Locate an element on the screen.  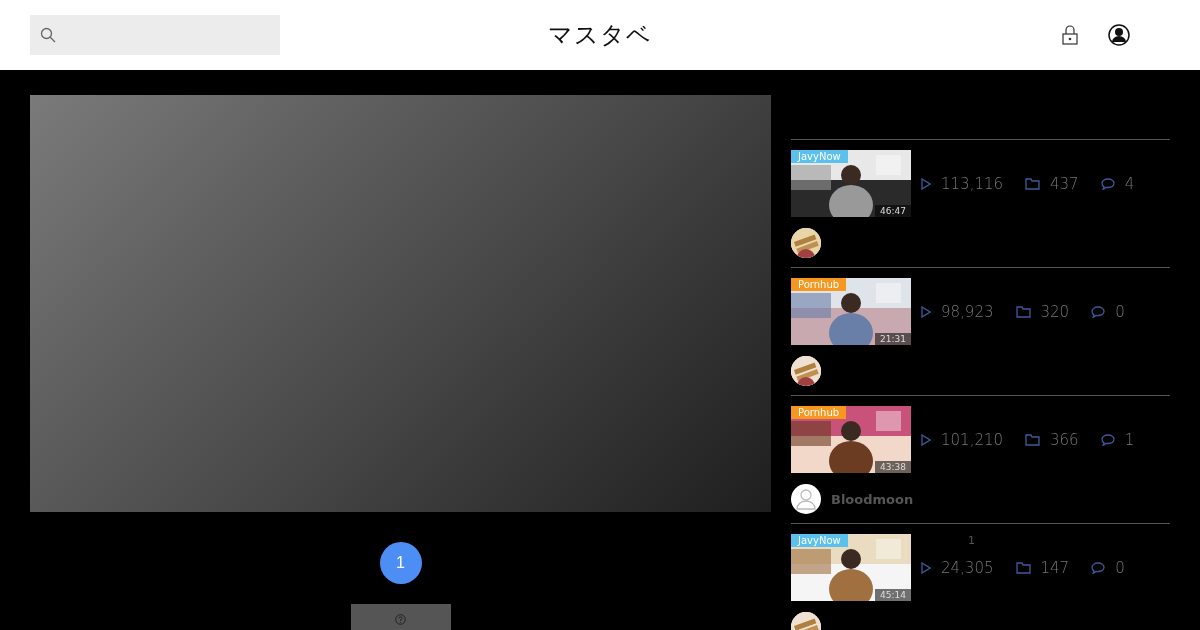
lock-icon is located at coordinates (1070, 35).